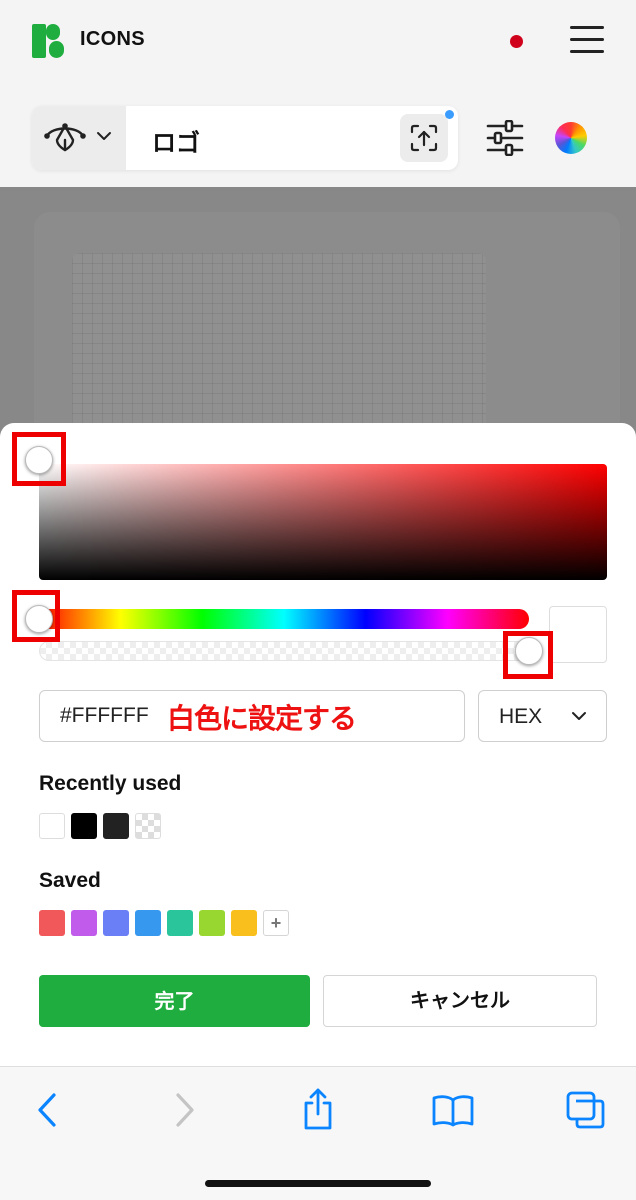 The width and height of the screenshot is (636, 1200). I want to click on color-preview, so click(578, 634).